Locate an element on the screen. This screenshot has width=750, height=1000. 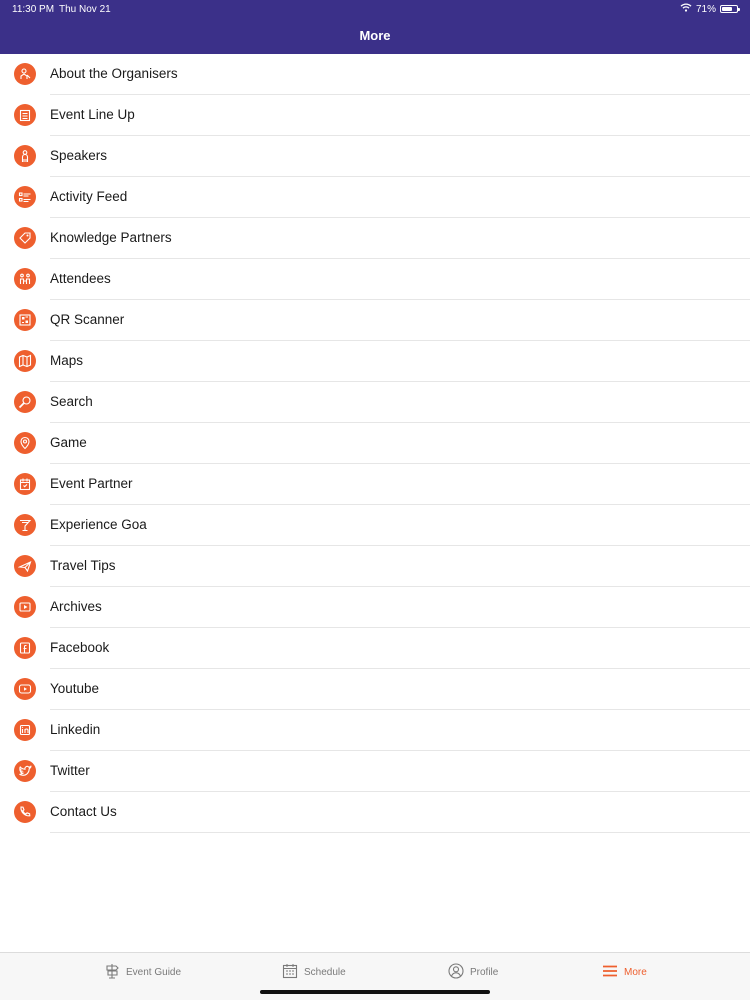
battery-percent: 71% is located at coordinates (705, 9).